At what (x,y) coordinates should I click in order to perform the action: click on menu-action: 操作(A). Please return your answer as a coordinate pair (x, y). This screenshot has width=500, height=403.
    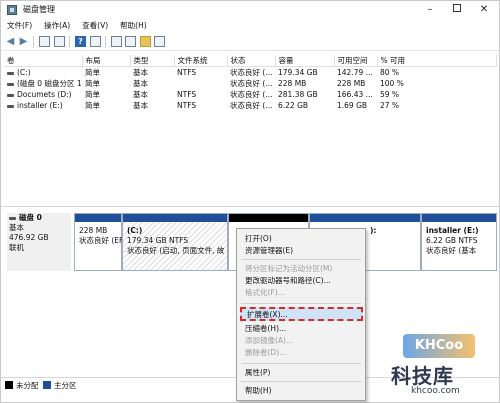
    Looking at the image, I should click on (57, 26).